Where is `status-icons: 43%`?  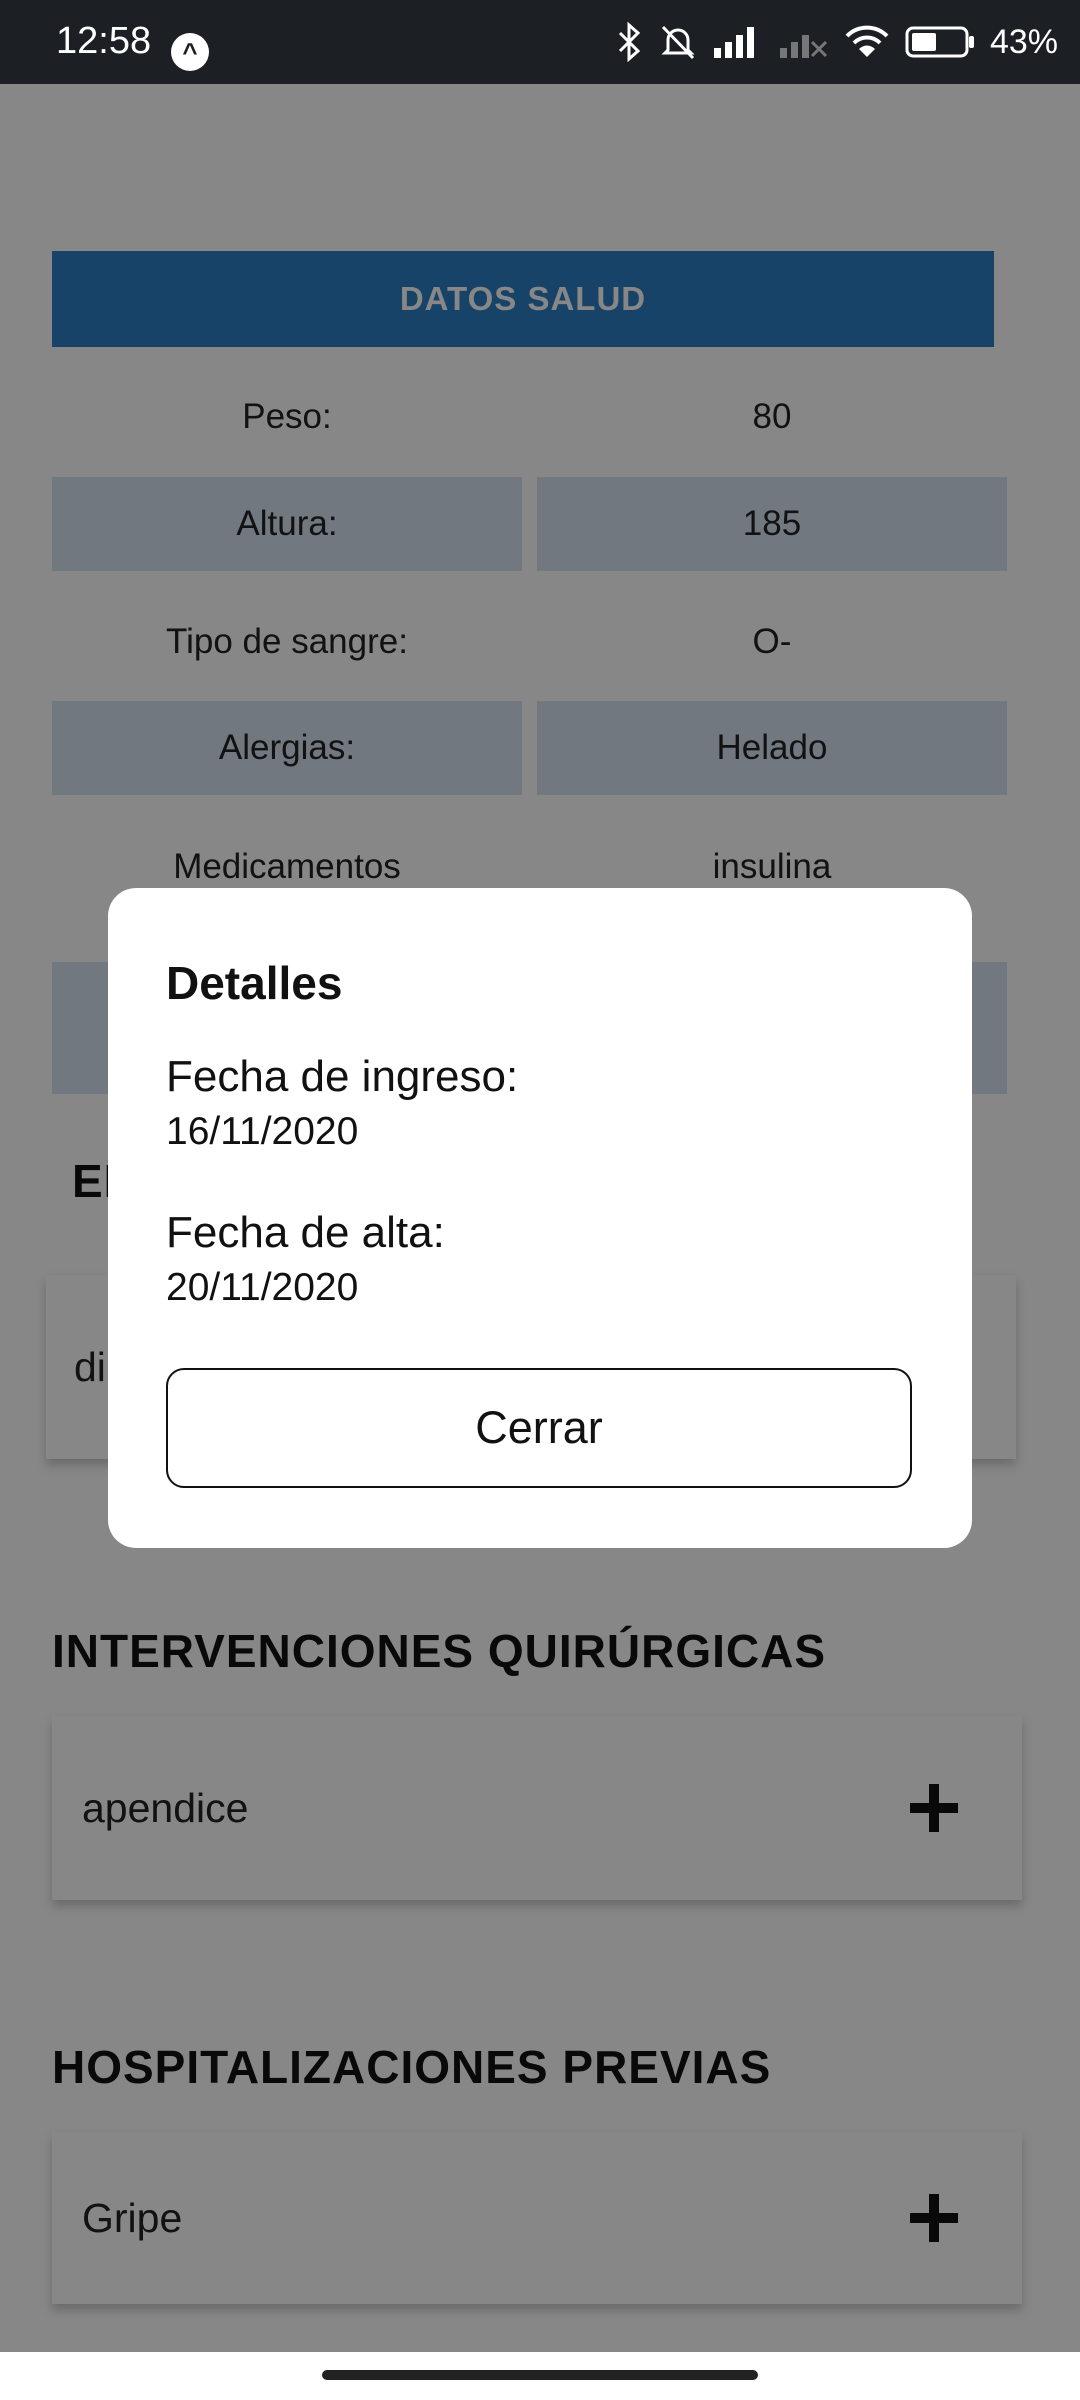
status-icons: 43% is located at coordinates (836, 42).